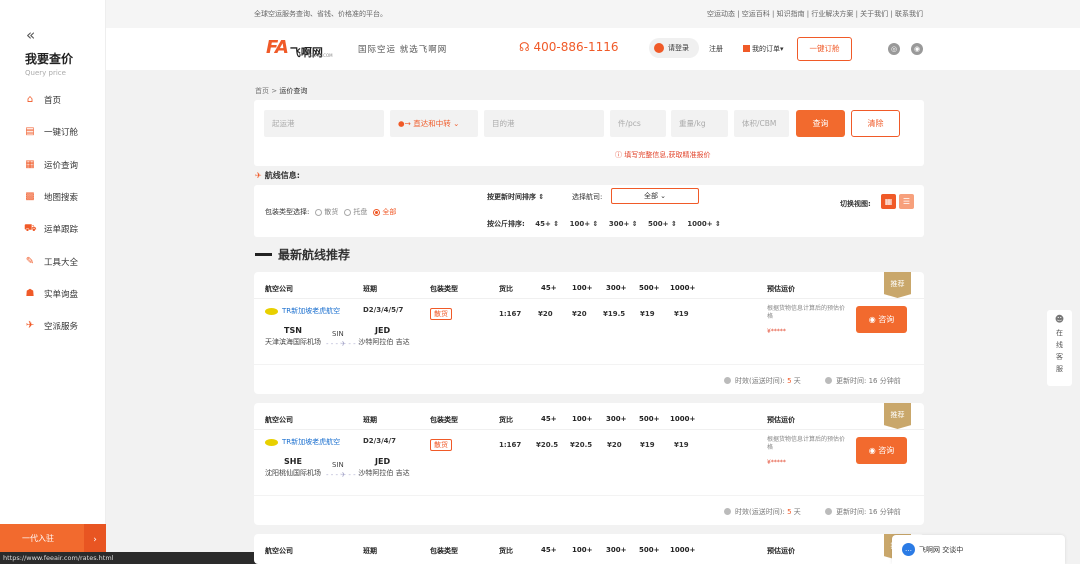 Image resolution: width=1080 pixels, height=564 pixels. I want to click on sidebar-item-map-search: ▩ 地图搜索, so click(51, 197).